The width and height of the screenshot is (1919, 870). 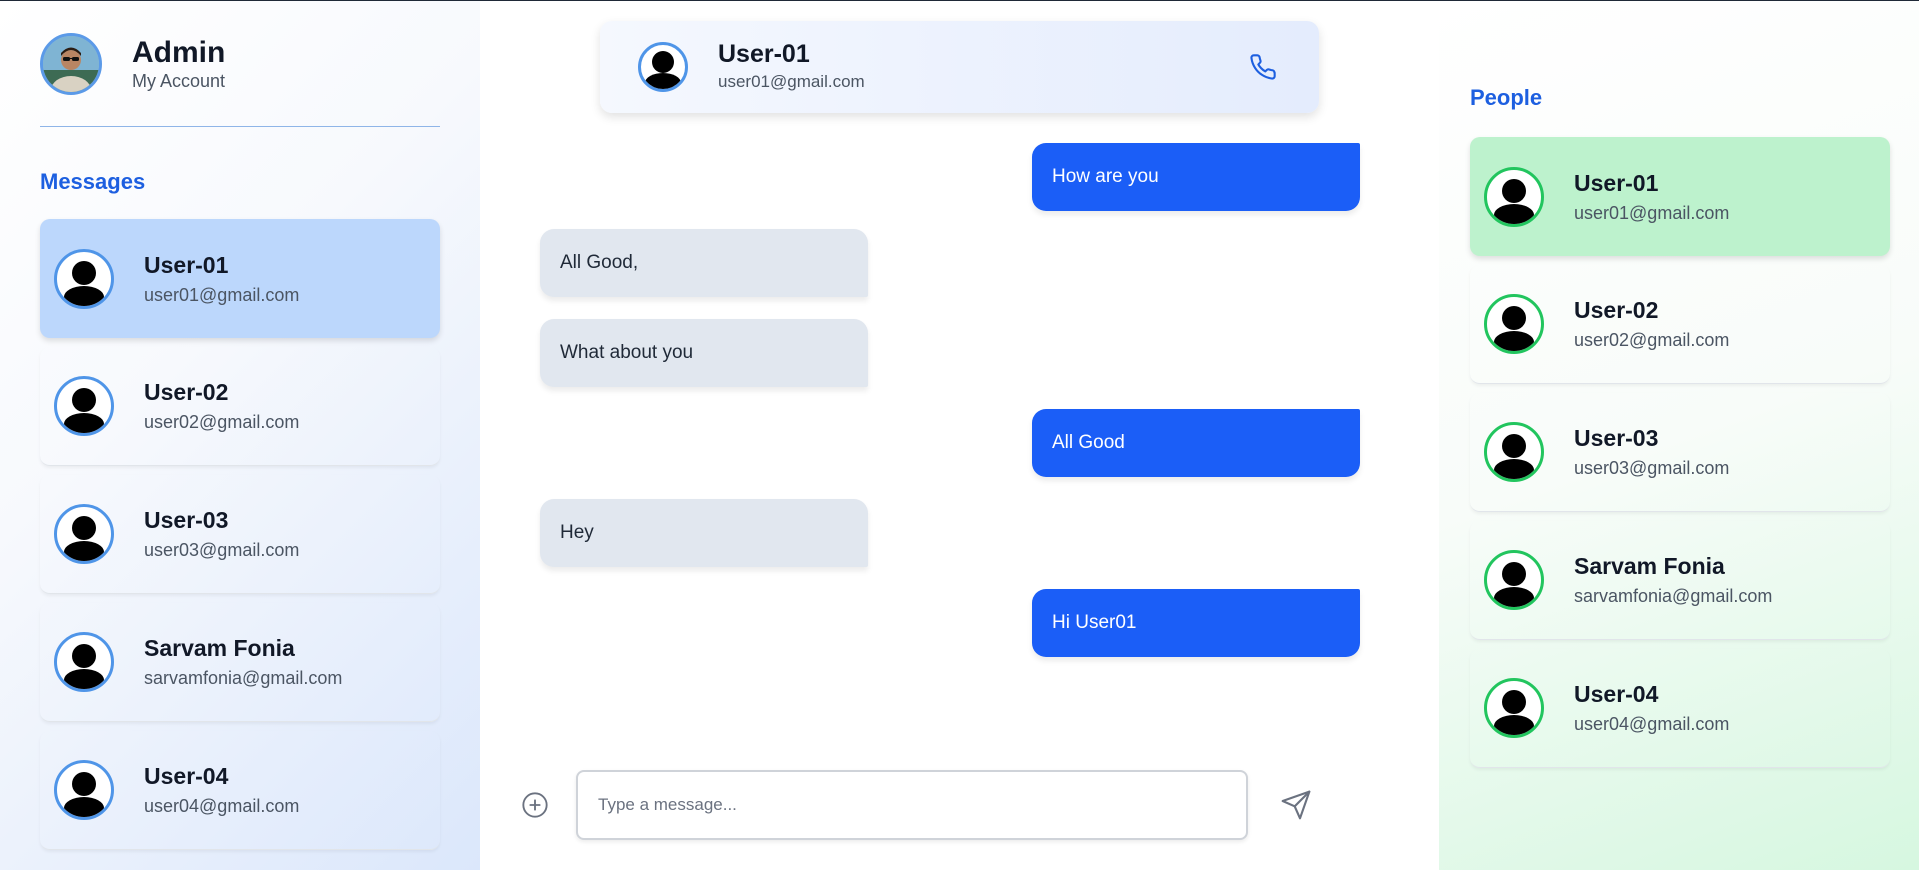 What do you see at coordinates (240, 662) in the screenshot?
I see `message-contact-sarvam-fonia: Sarvam Fonia sarvamfonia@gmail.com` at bounding box center [240, 662].